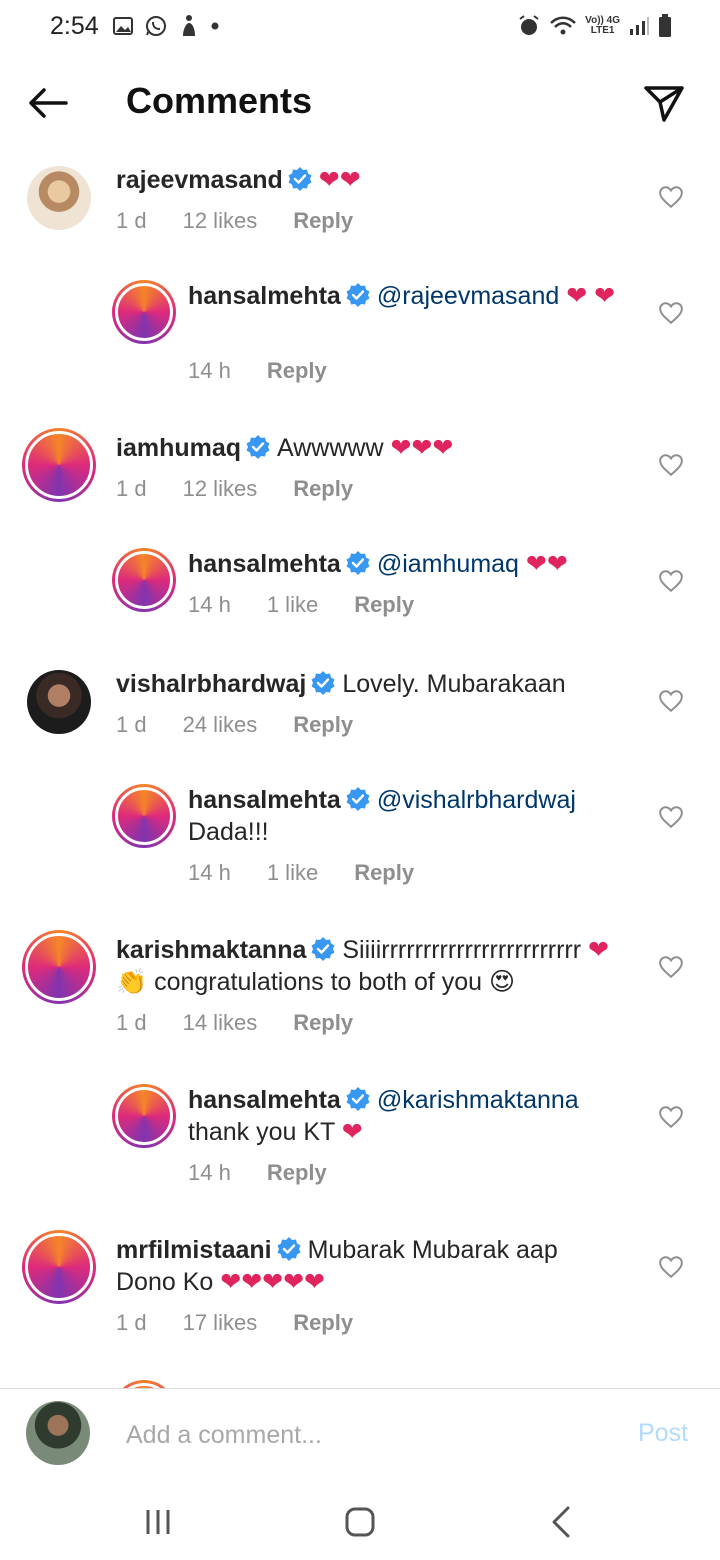  What do you see at coordinates (665, 25) in the screenshot?
I see `battery-icon` at bounding box center [665, 25].